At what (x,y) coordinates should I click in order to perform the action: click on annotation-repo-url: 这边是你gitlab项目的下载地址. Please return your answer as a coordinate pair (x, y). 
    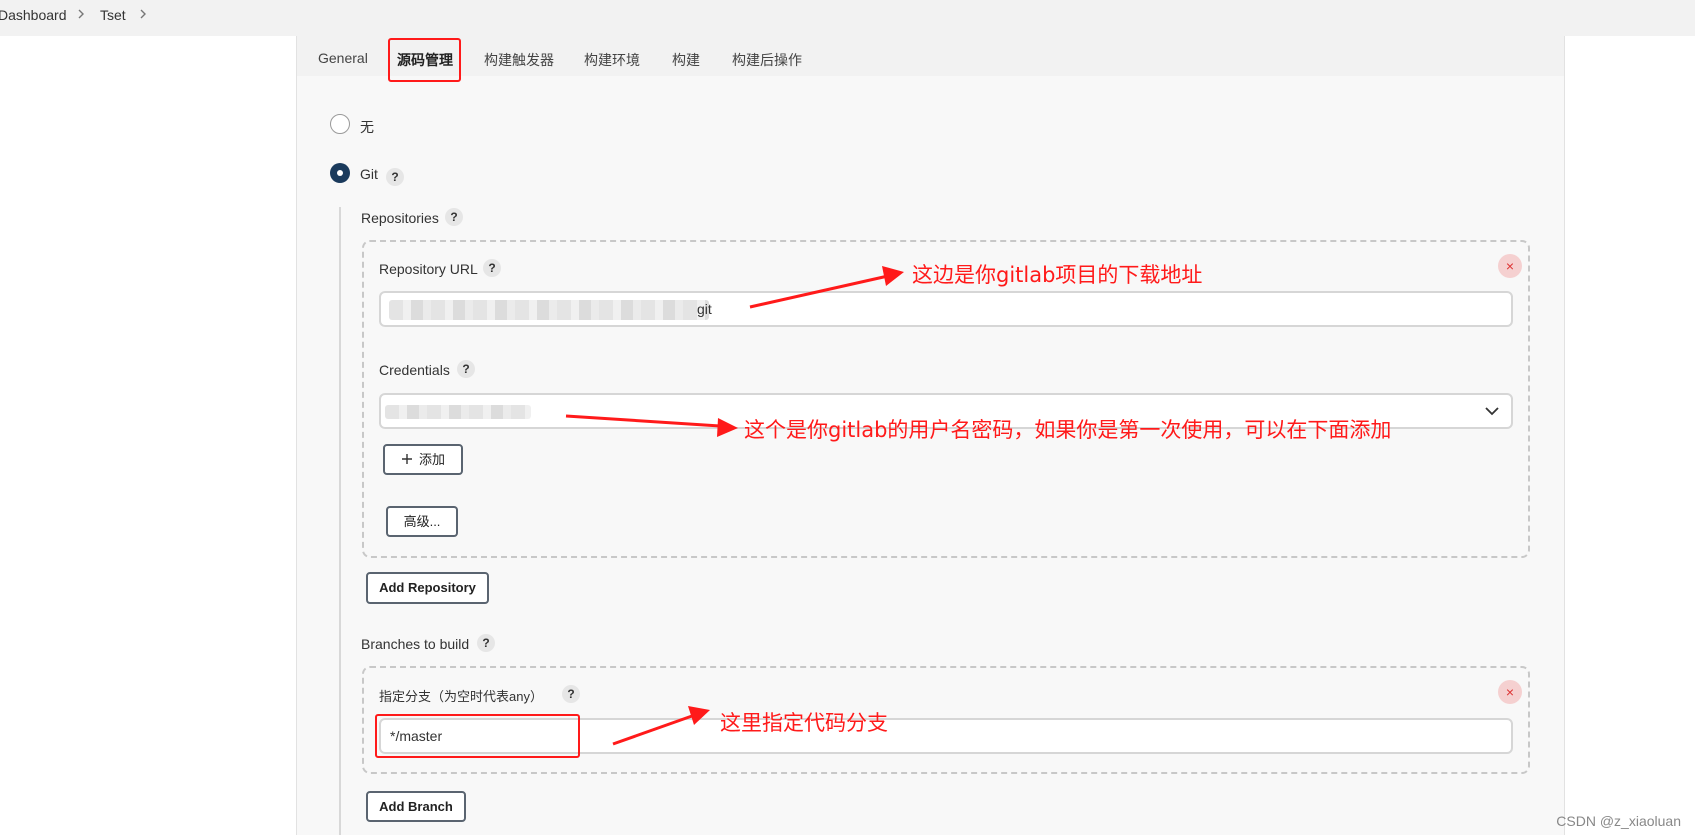
    Looking at the image, I should click on (1057, 275).